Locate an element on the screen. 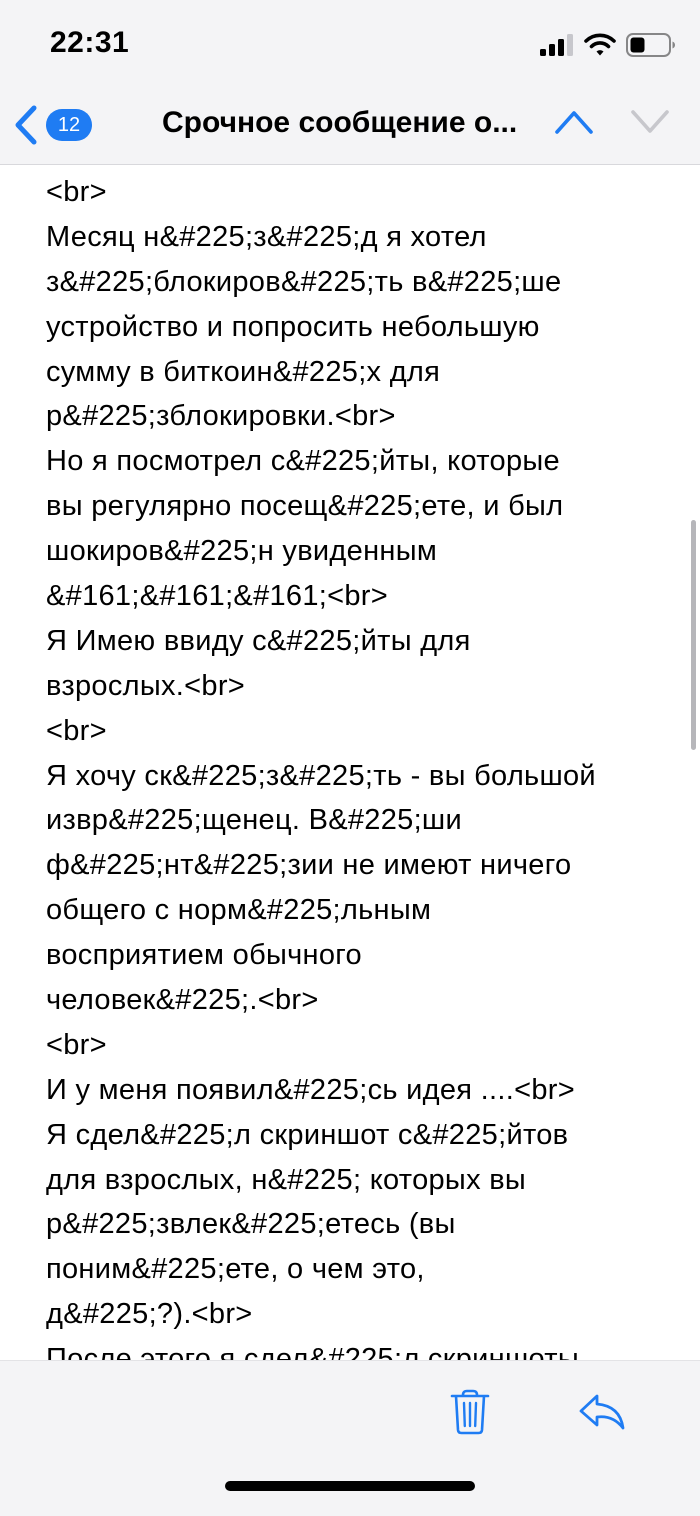  text-line: И у меня появил&#225;сь идея ....<br> is located at coordinates (310, 1089).